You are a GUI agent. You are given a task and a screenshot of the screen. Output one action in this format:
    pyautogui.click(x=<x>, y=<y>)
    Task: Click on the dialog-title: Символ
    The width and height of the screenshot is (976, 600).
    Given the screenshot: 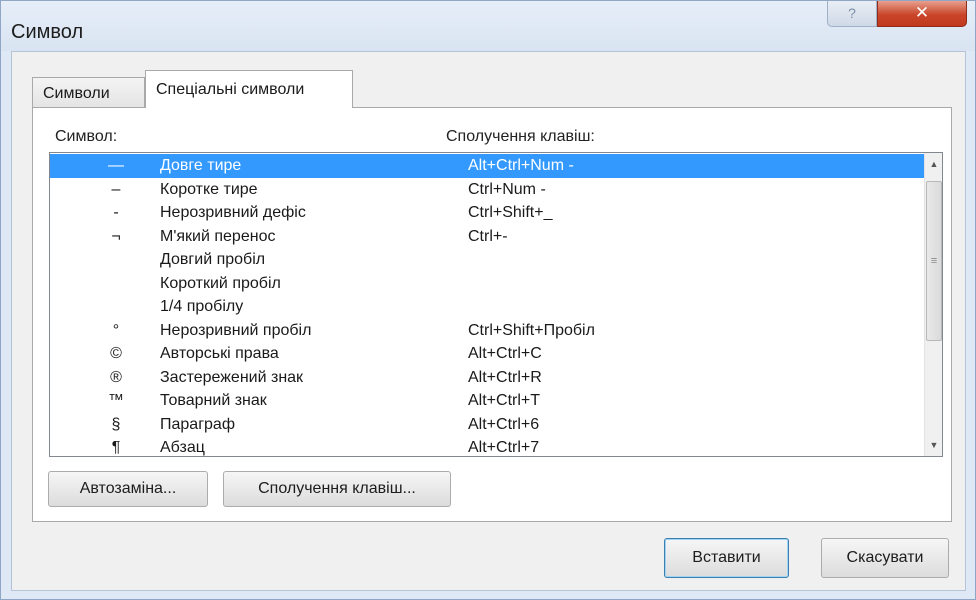 What is the action you would take?
    pyautogui.click(x=47, y=32)
    